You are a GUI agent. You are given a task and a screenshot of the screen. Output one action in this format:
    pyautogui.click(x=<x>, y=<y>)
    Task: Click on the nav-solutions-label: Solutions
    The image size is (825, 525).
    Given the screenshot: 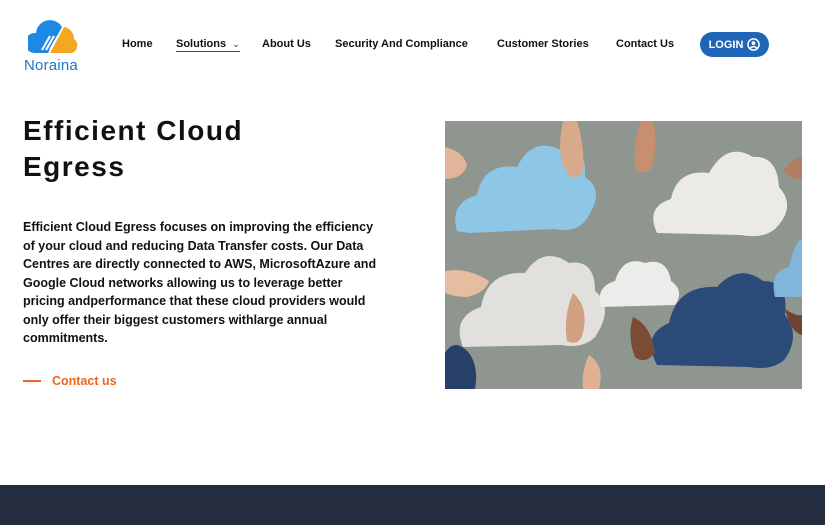 What is the action you would take?
    pyautogui.click(x=201, y=44)
    